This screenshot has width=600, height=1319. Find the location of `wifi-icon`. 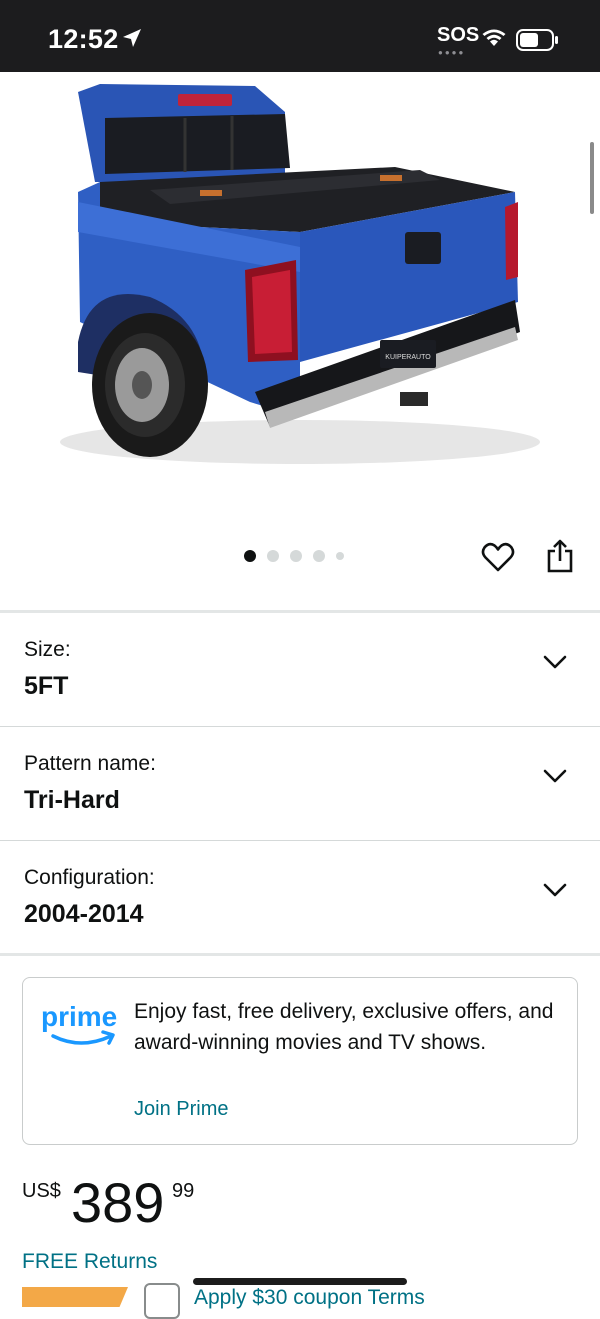

wifi-icon is located at coordinates (494, 40).